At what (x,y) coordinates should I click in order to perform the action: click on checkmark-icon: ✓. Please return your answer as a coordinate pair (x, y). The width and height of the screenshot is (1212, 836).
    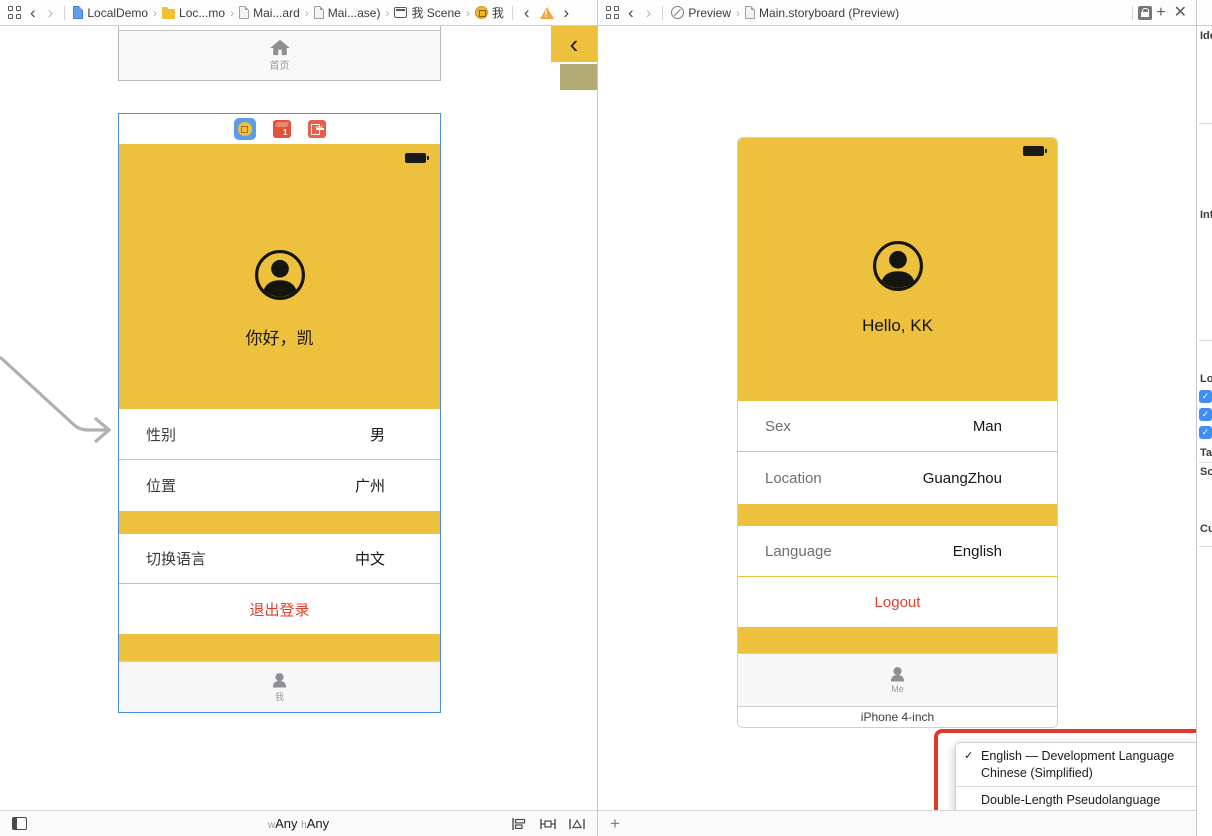
    Looking at the image, I should click on (969, 756).